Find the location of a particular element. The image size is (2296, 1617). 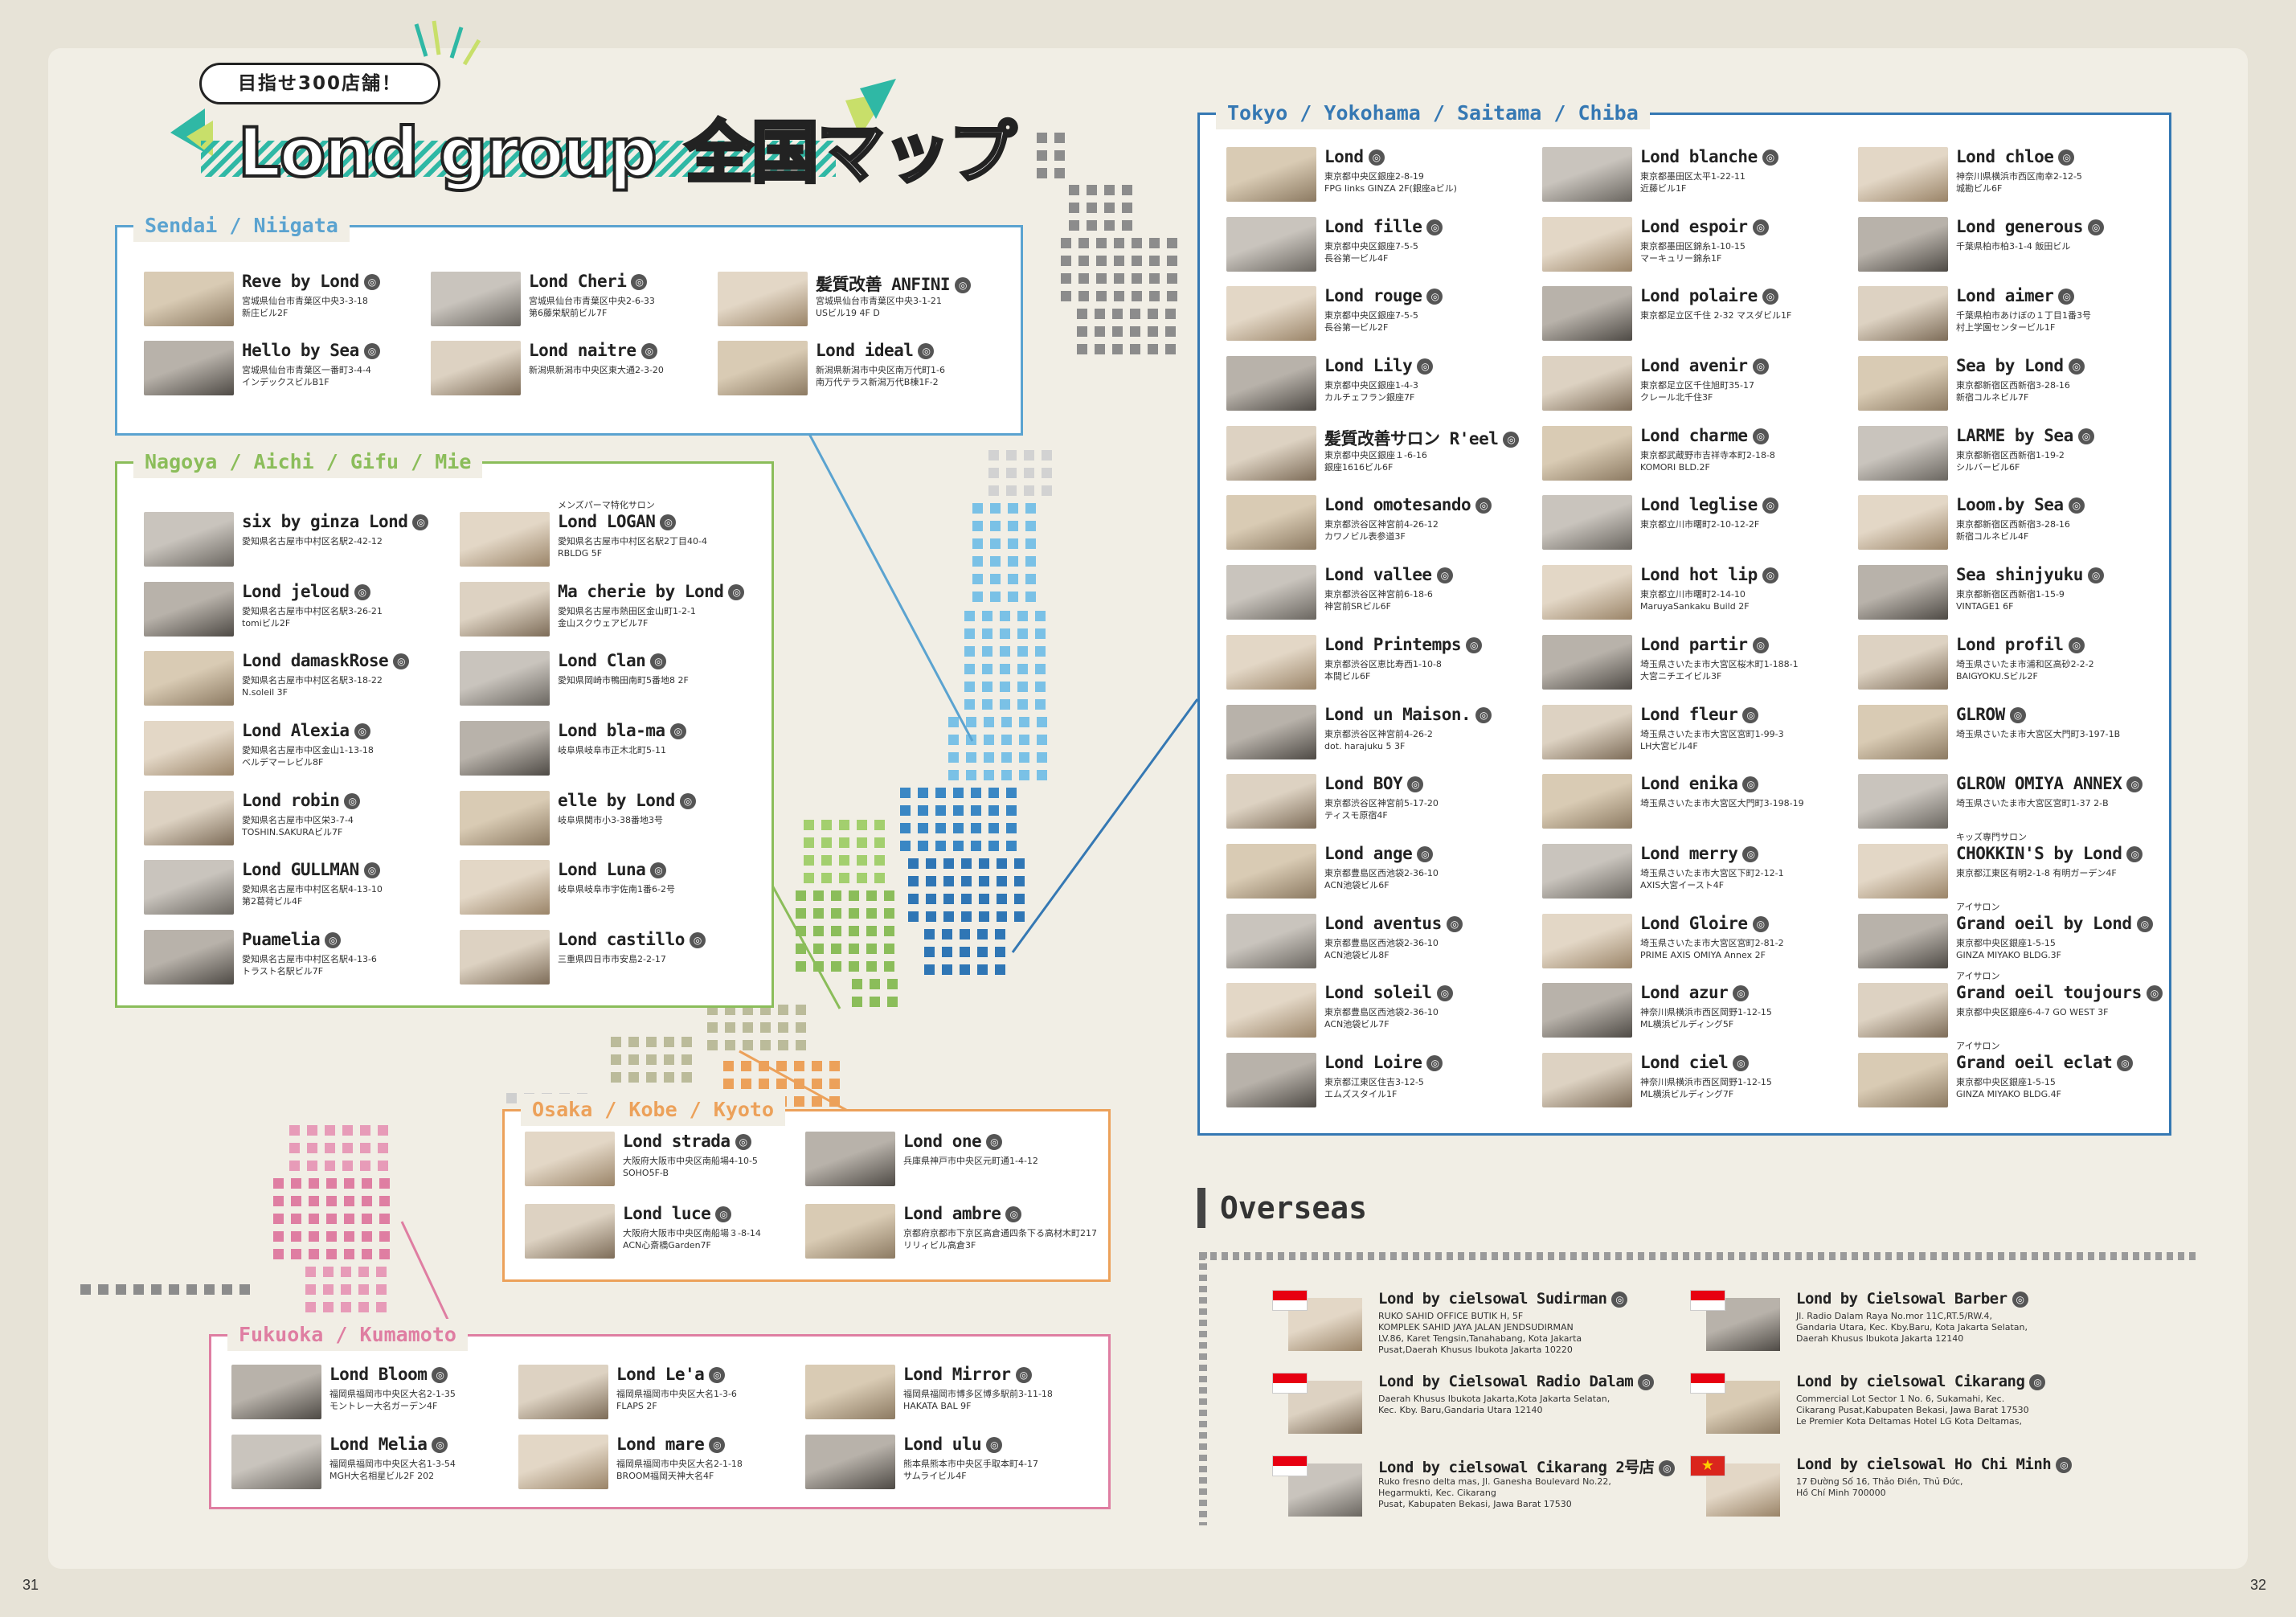

region-title: Tokyo / Yokohama / Saitama / Chiba is located at coordinates (1433, 113).